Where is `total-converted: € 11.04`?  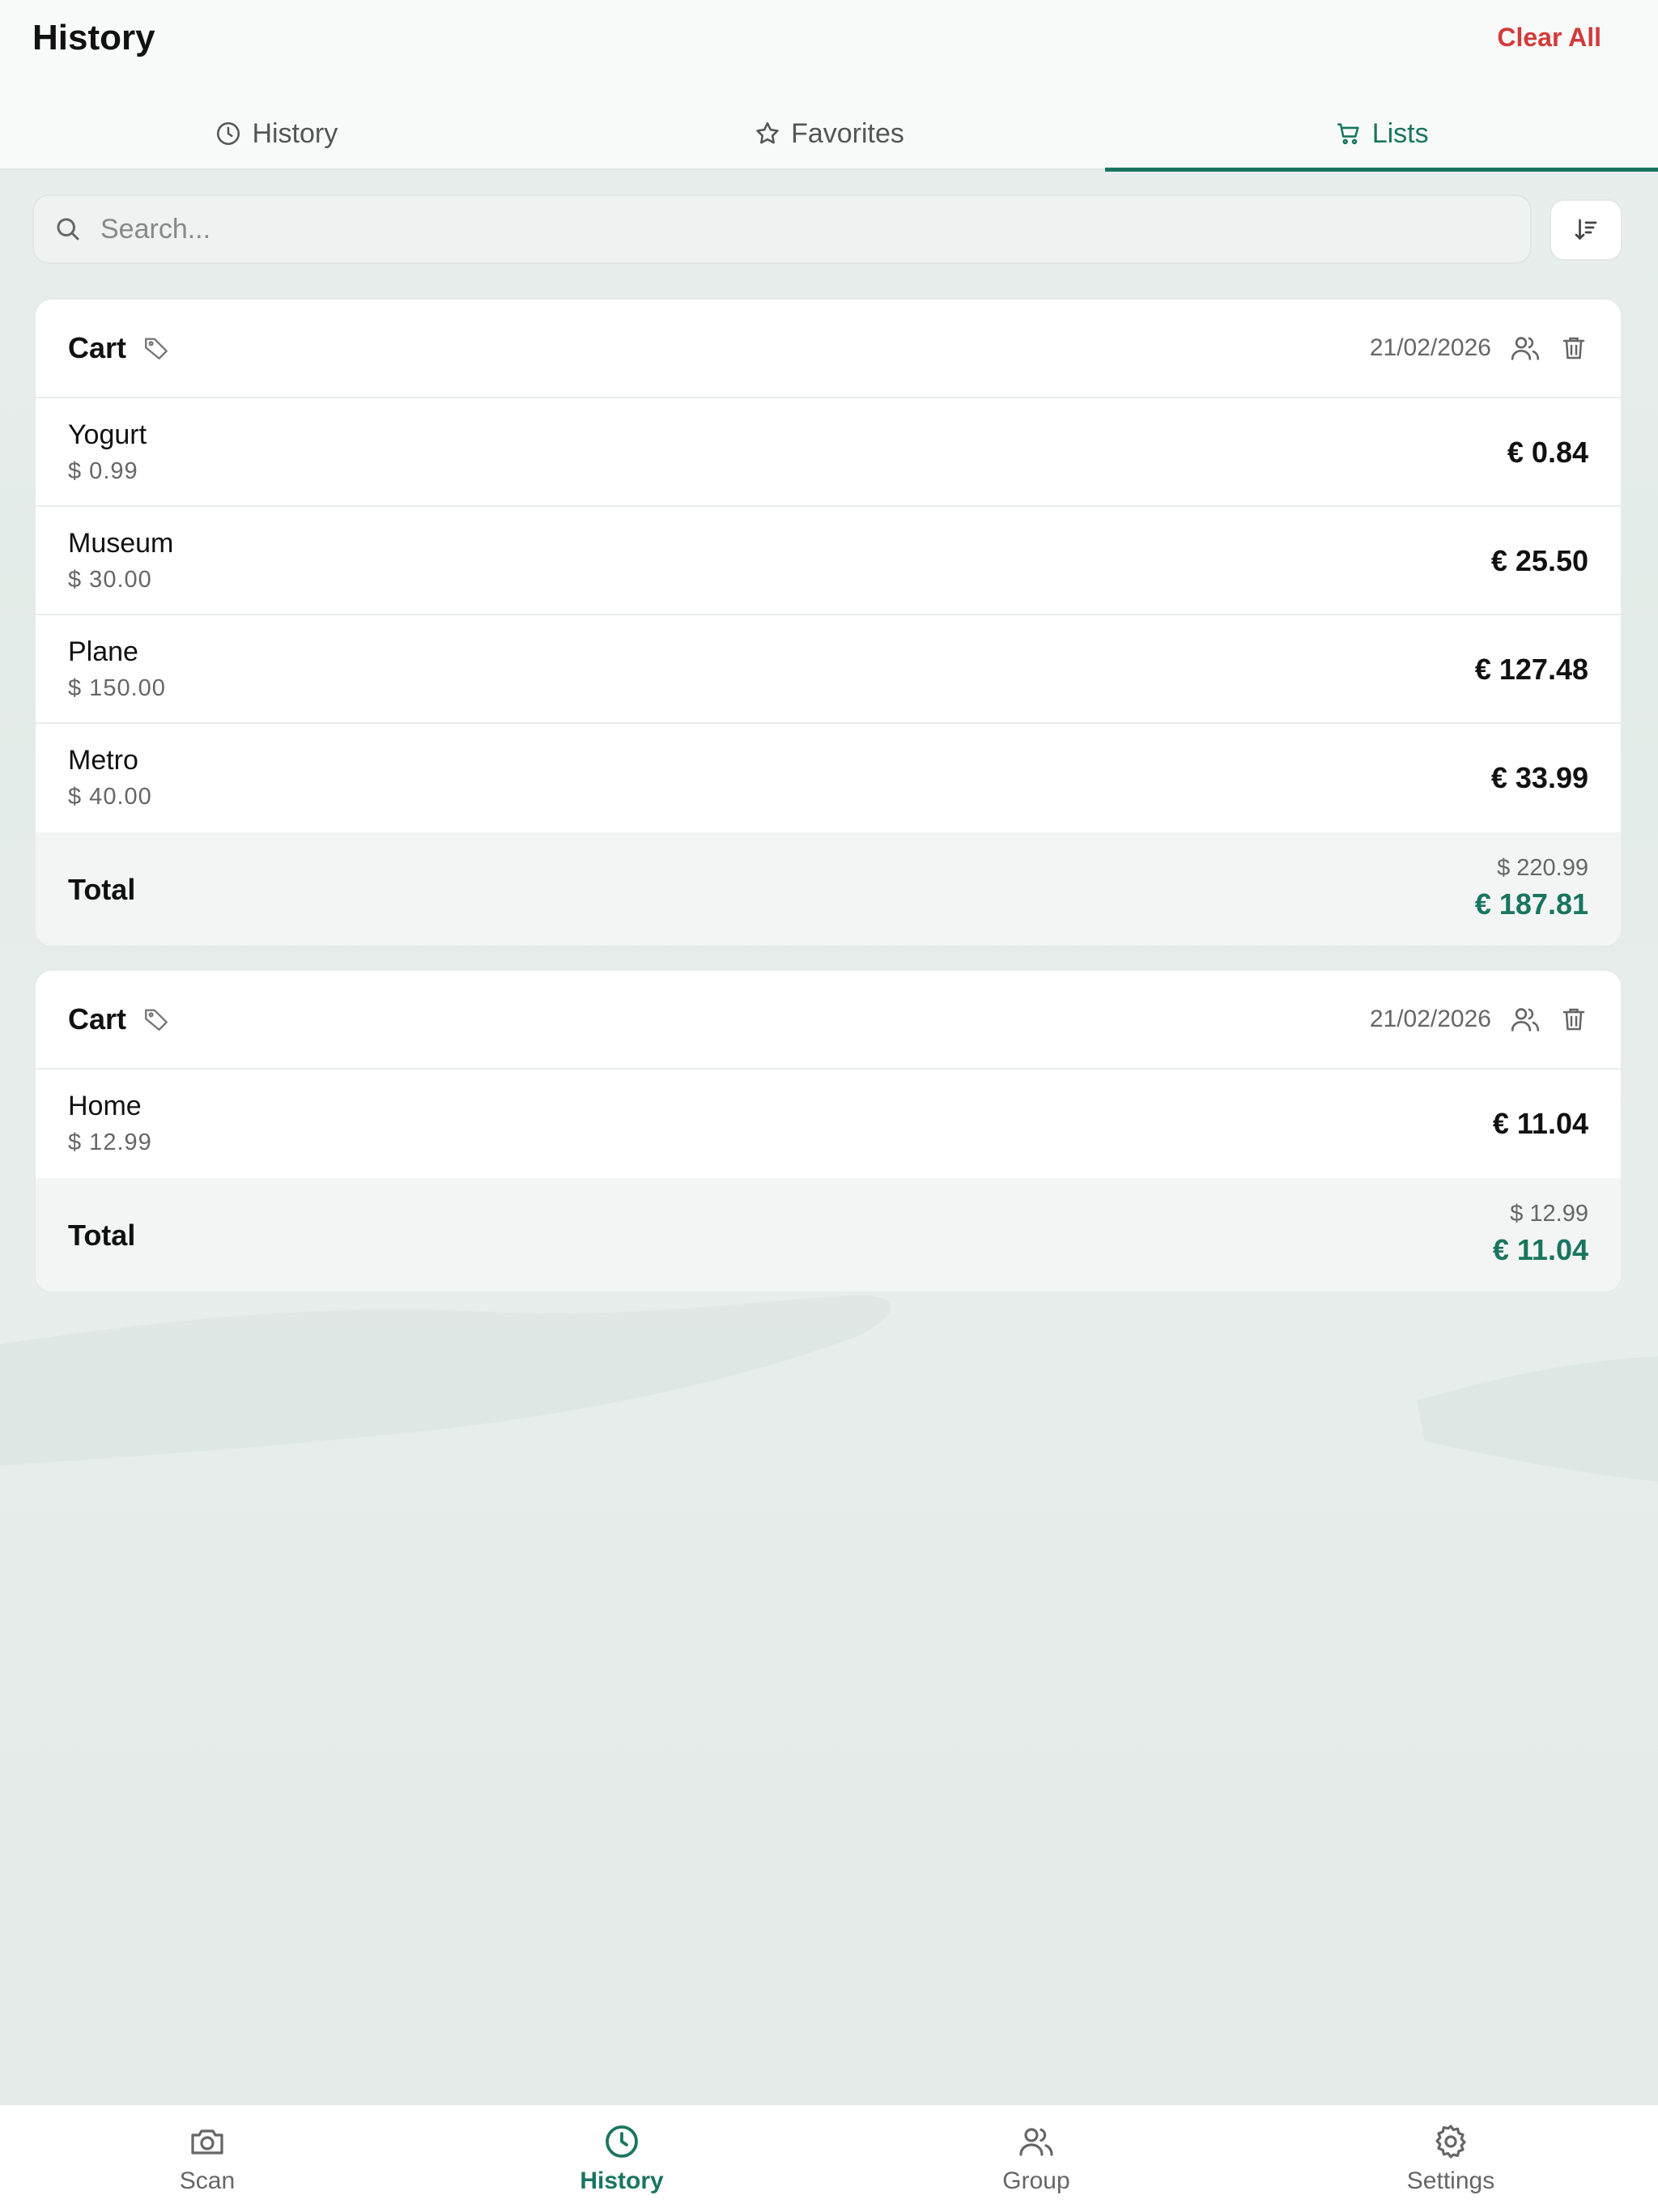 total-converted: € 11.04 is located at coordinates (1540, 1249).